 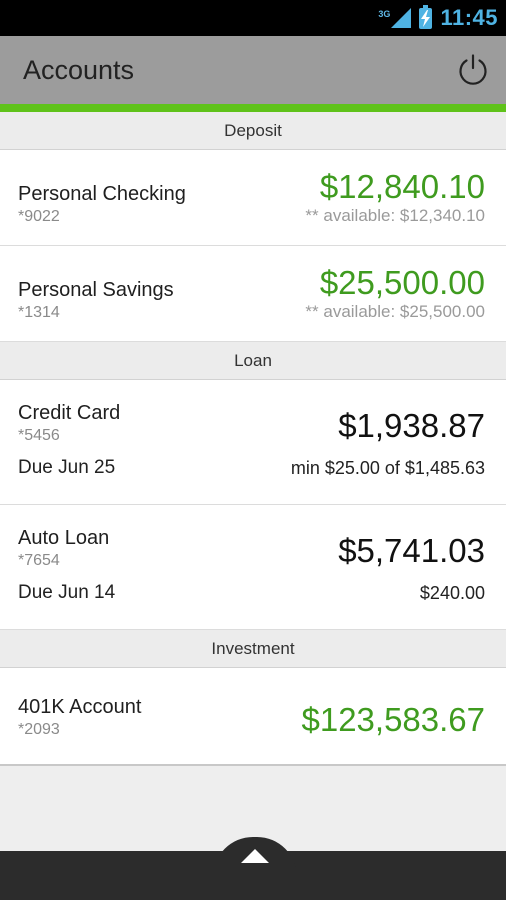 I want to click on account-number: *7654, so click(x=39, y=560).